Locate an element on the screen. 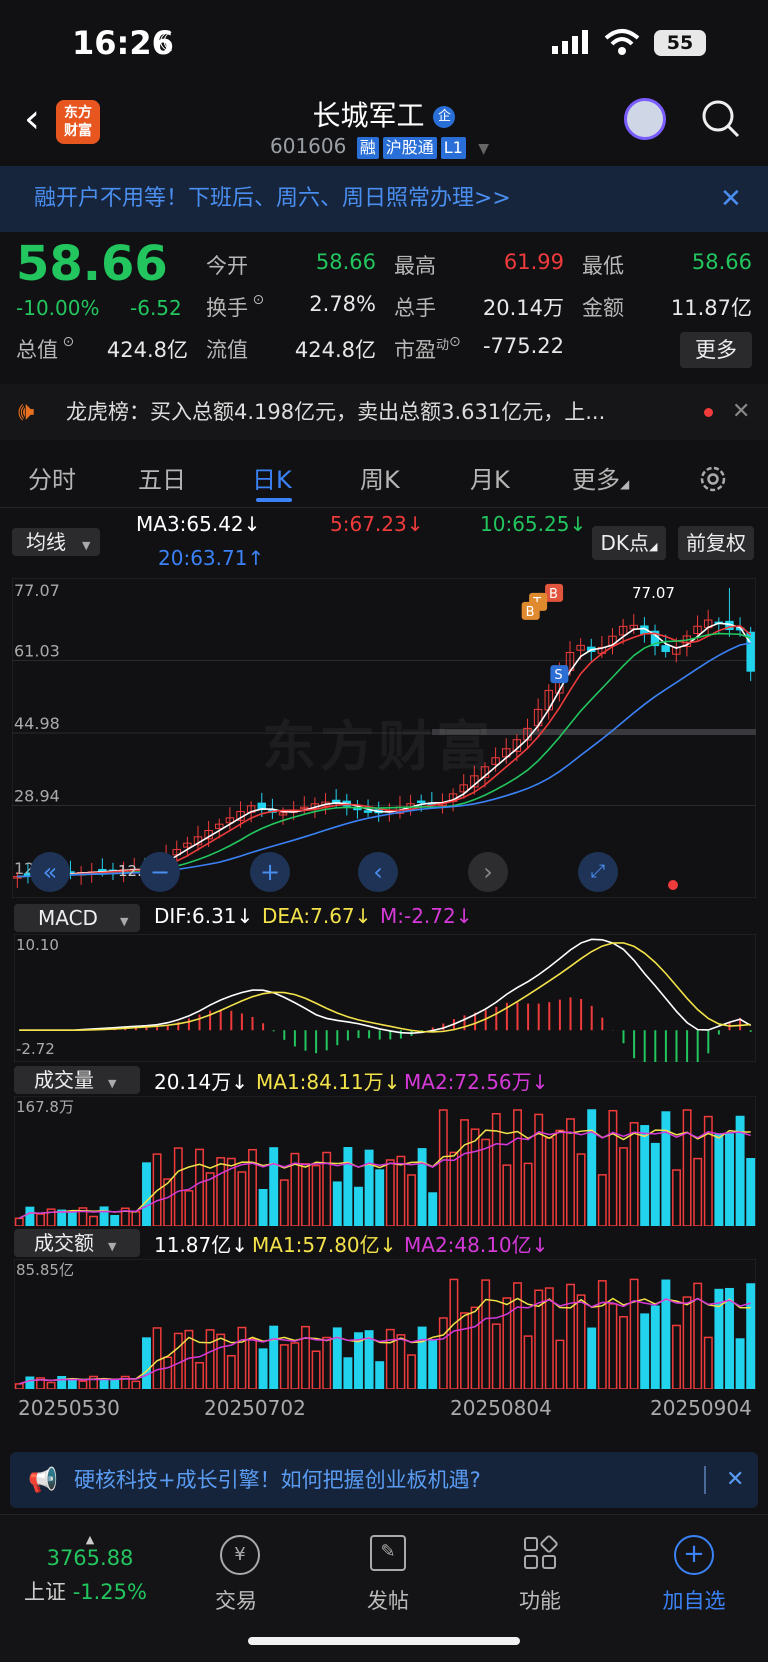 This screenshot has height=1662, width=768. zoom-in-button: + is located at coordinates (270, 872).